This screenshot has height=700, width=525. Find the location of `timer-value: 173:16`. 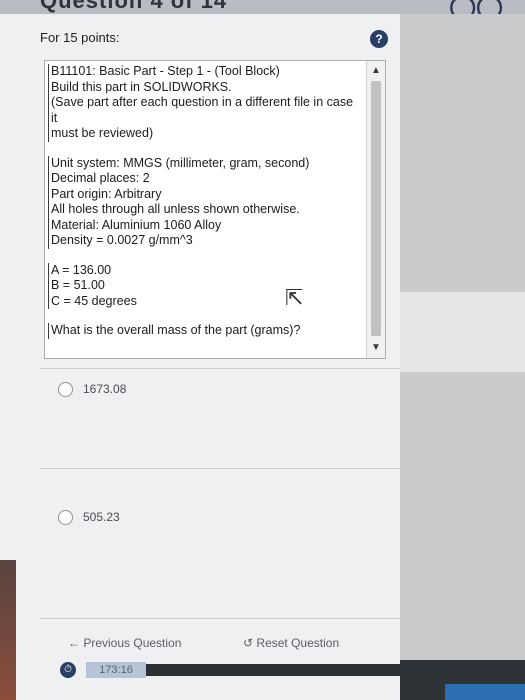

timer-value: 173:16 is located at coordinates (116, 670).